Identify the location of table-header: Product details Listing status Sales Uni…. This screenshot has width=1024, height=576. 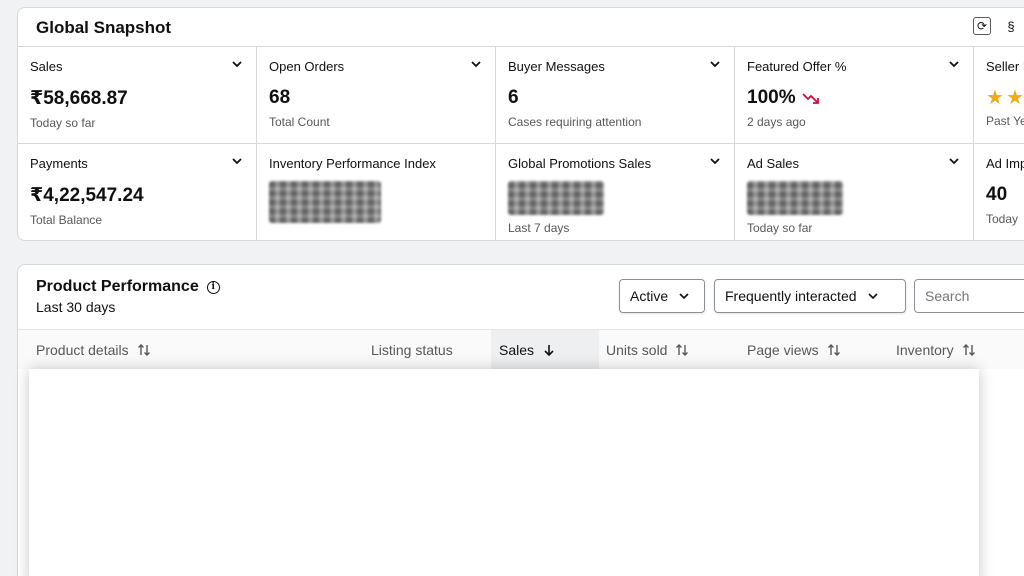
(521, 349).